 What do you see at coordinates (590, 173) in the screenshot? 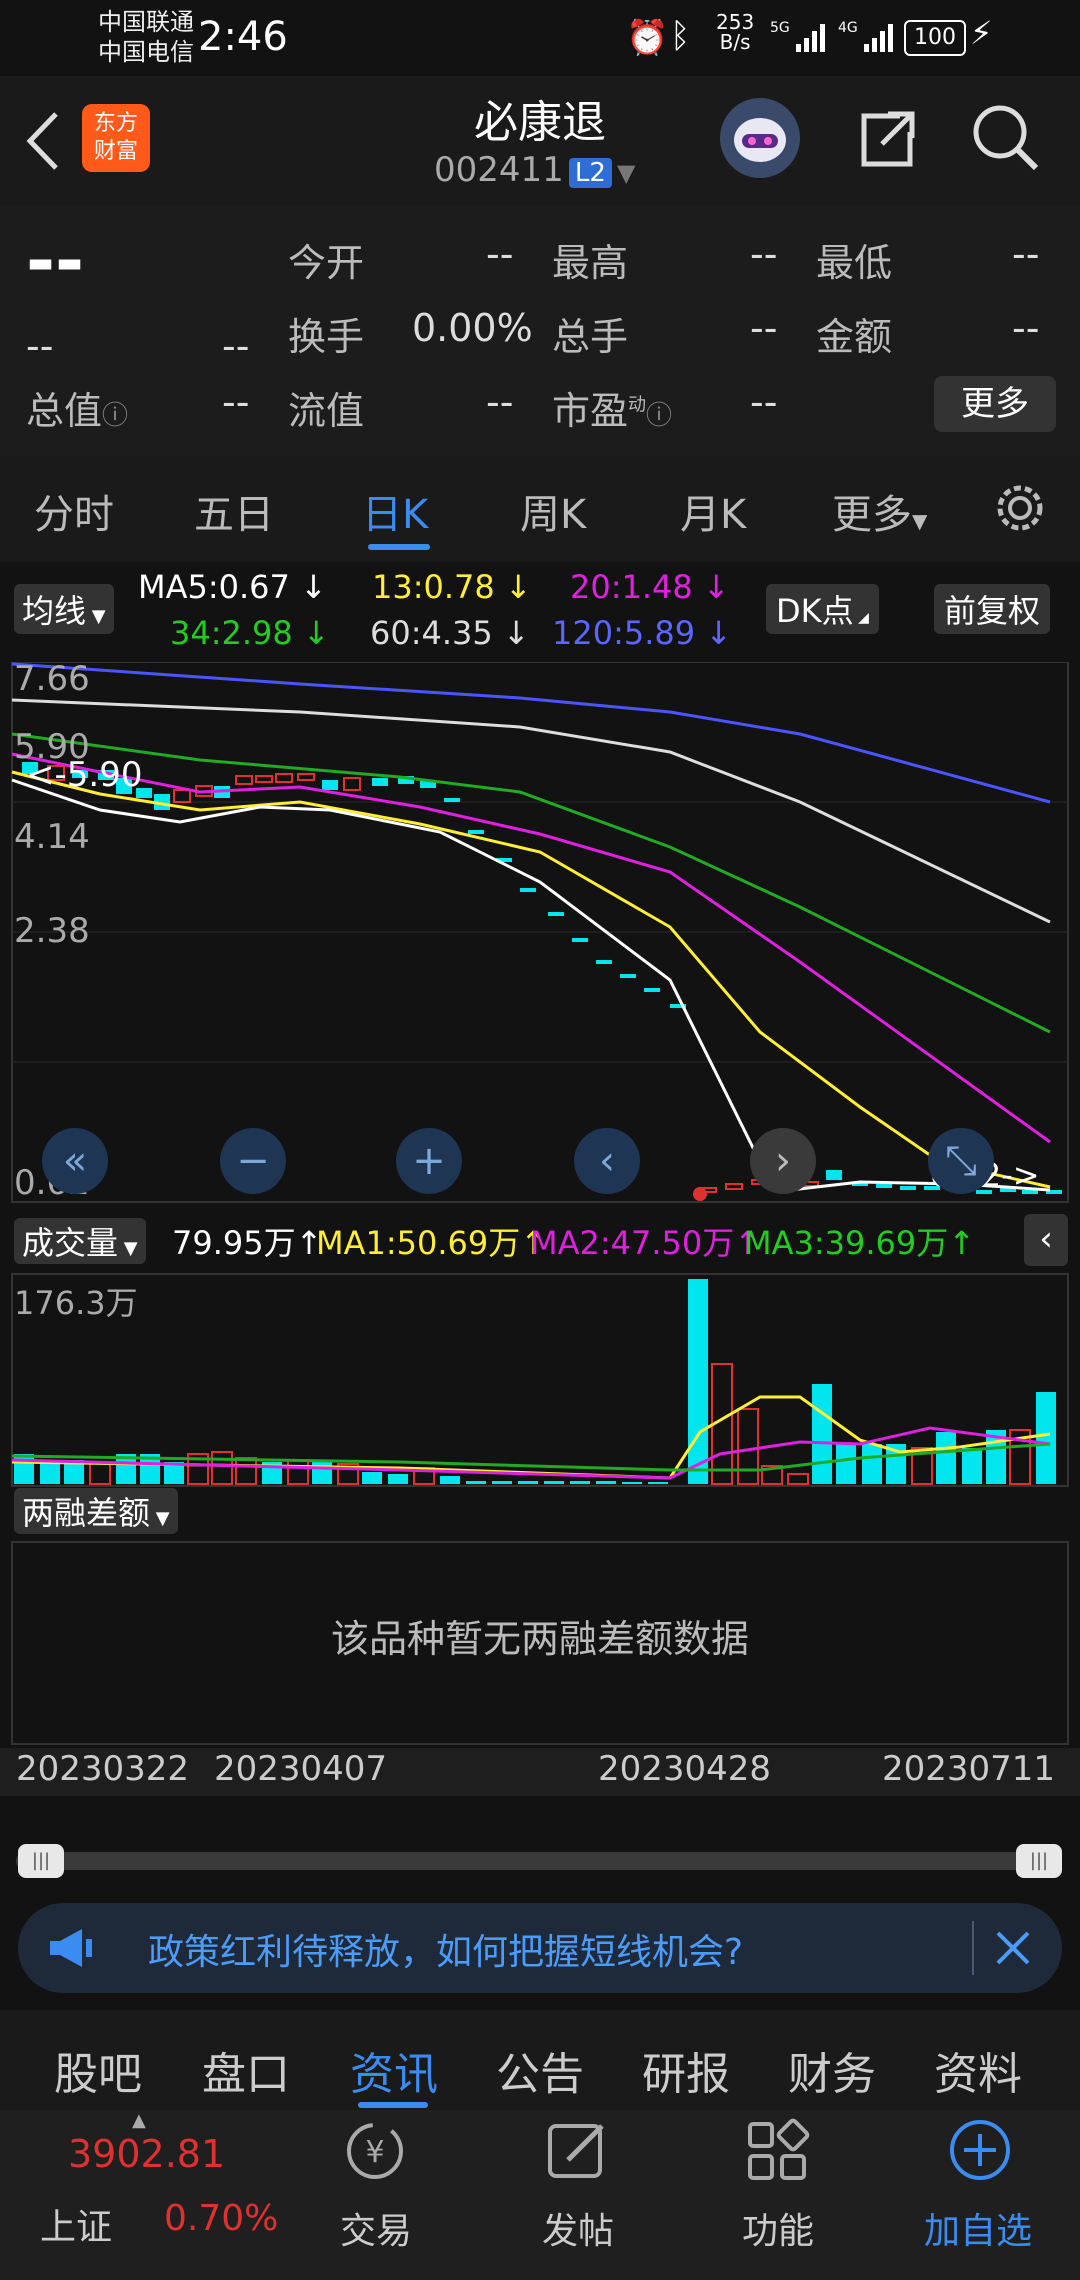
I see `level-badge: L2` at bounding box center [590, 173].